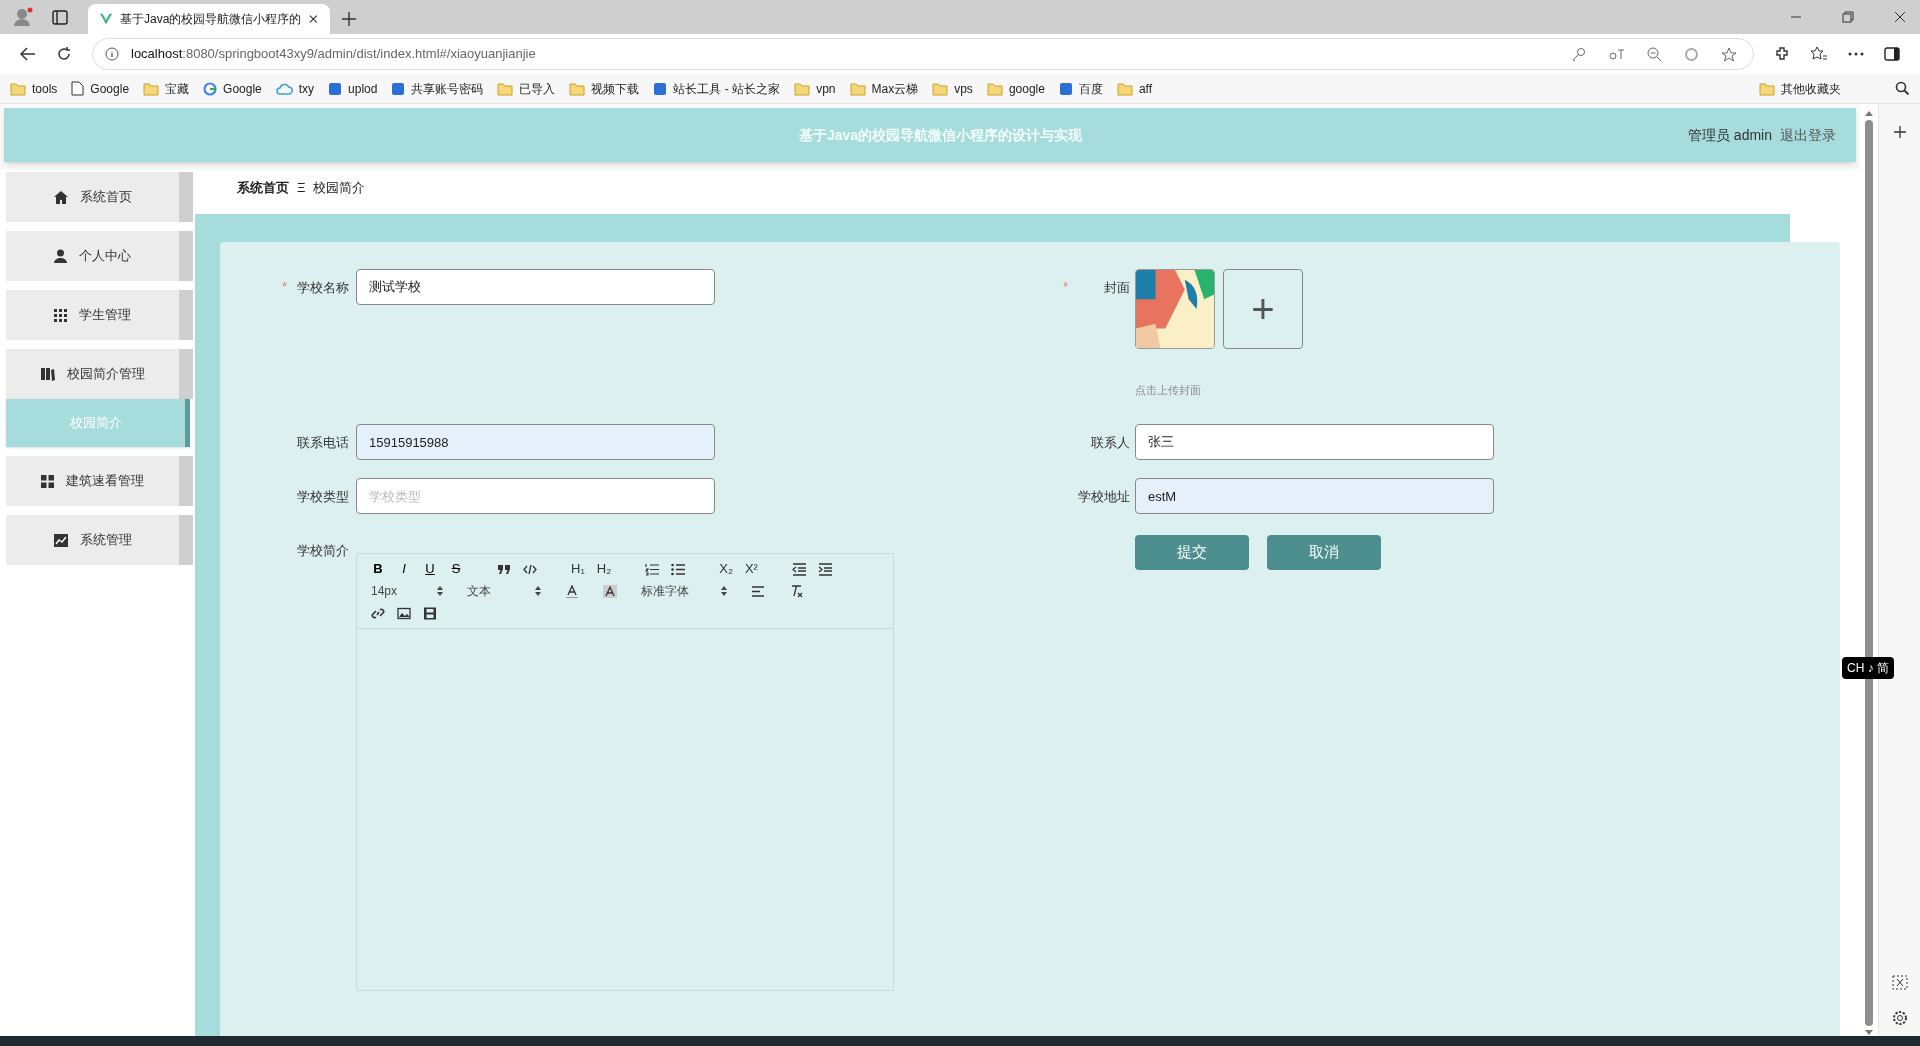 The width and height of the screenshot is (1920, 1046). What do you see at coordinates (407, 591) in the screenshot?
I see `editor-select: 14px` at bounding box center [407, 591].